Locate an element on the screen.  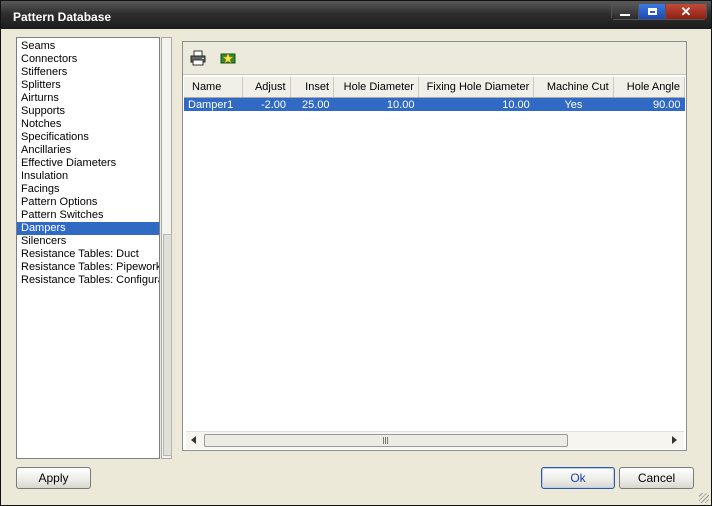
column-header: Hole Diameter is located at coordinates (376, 87).